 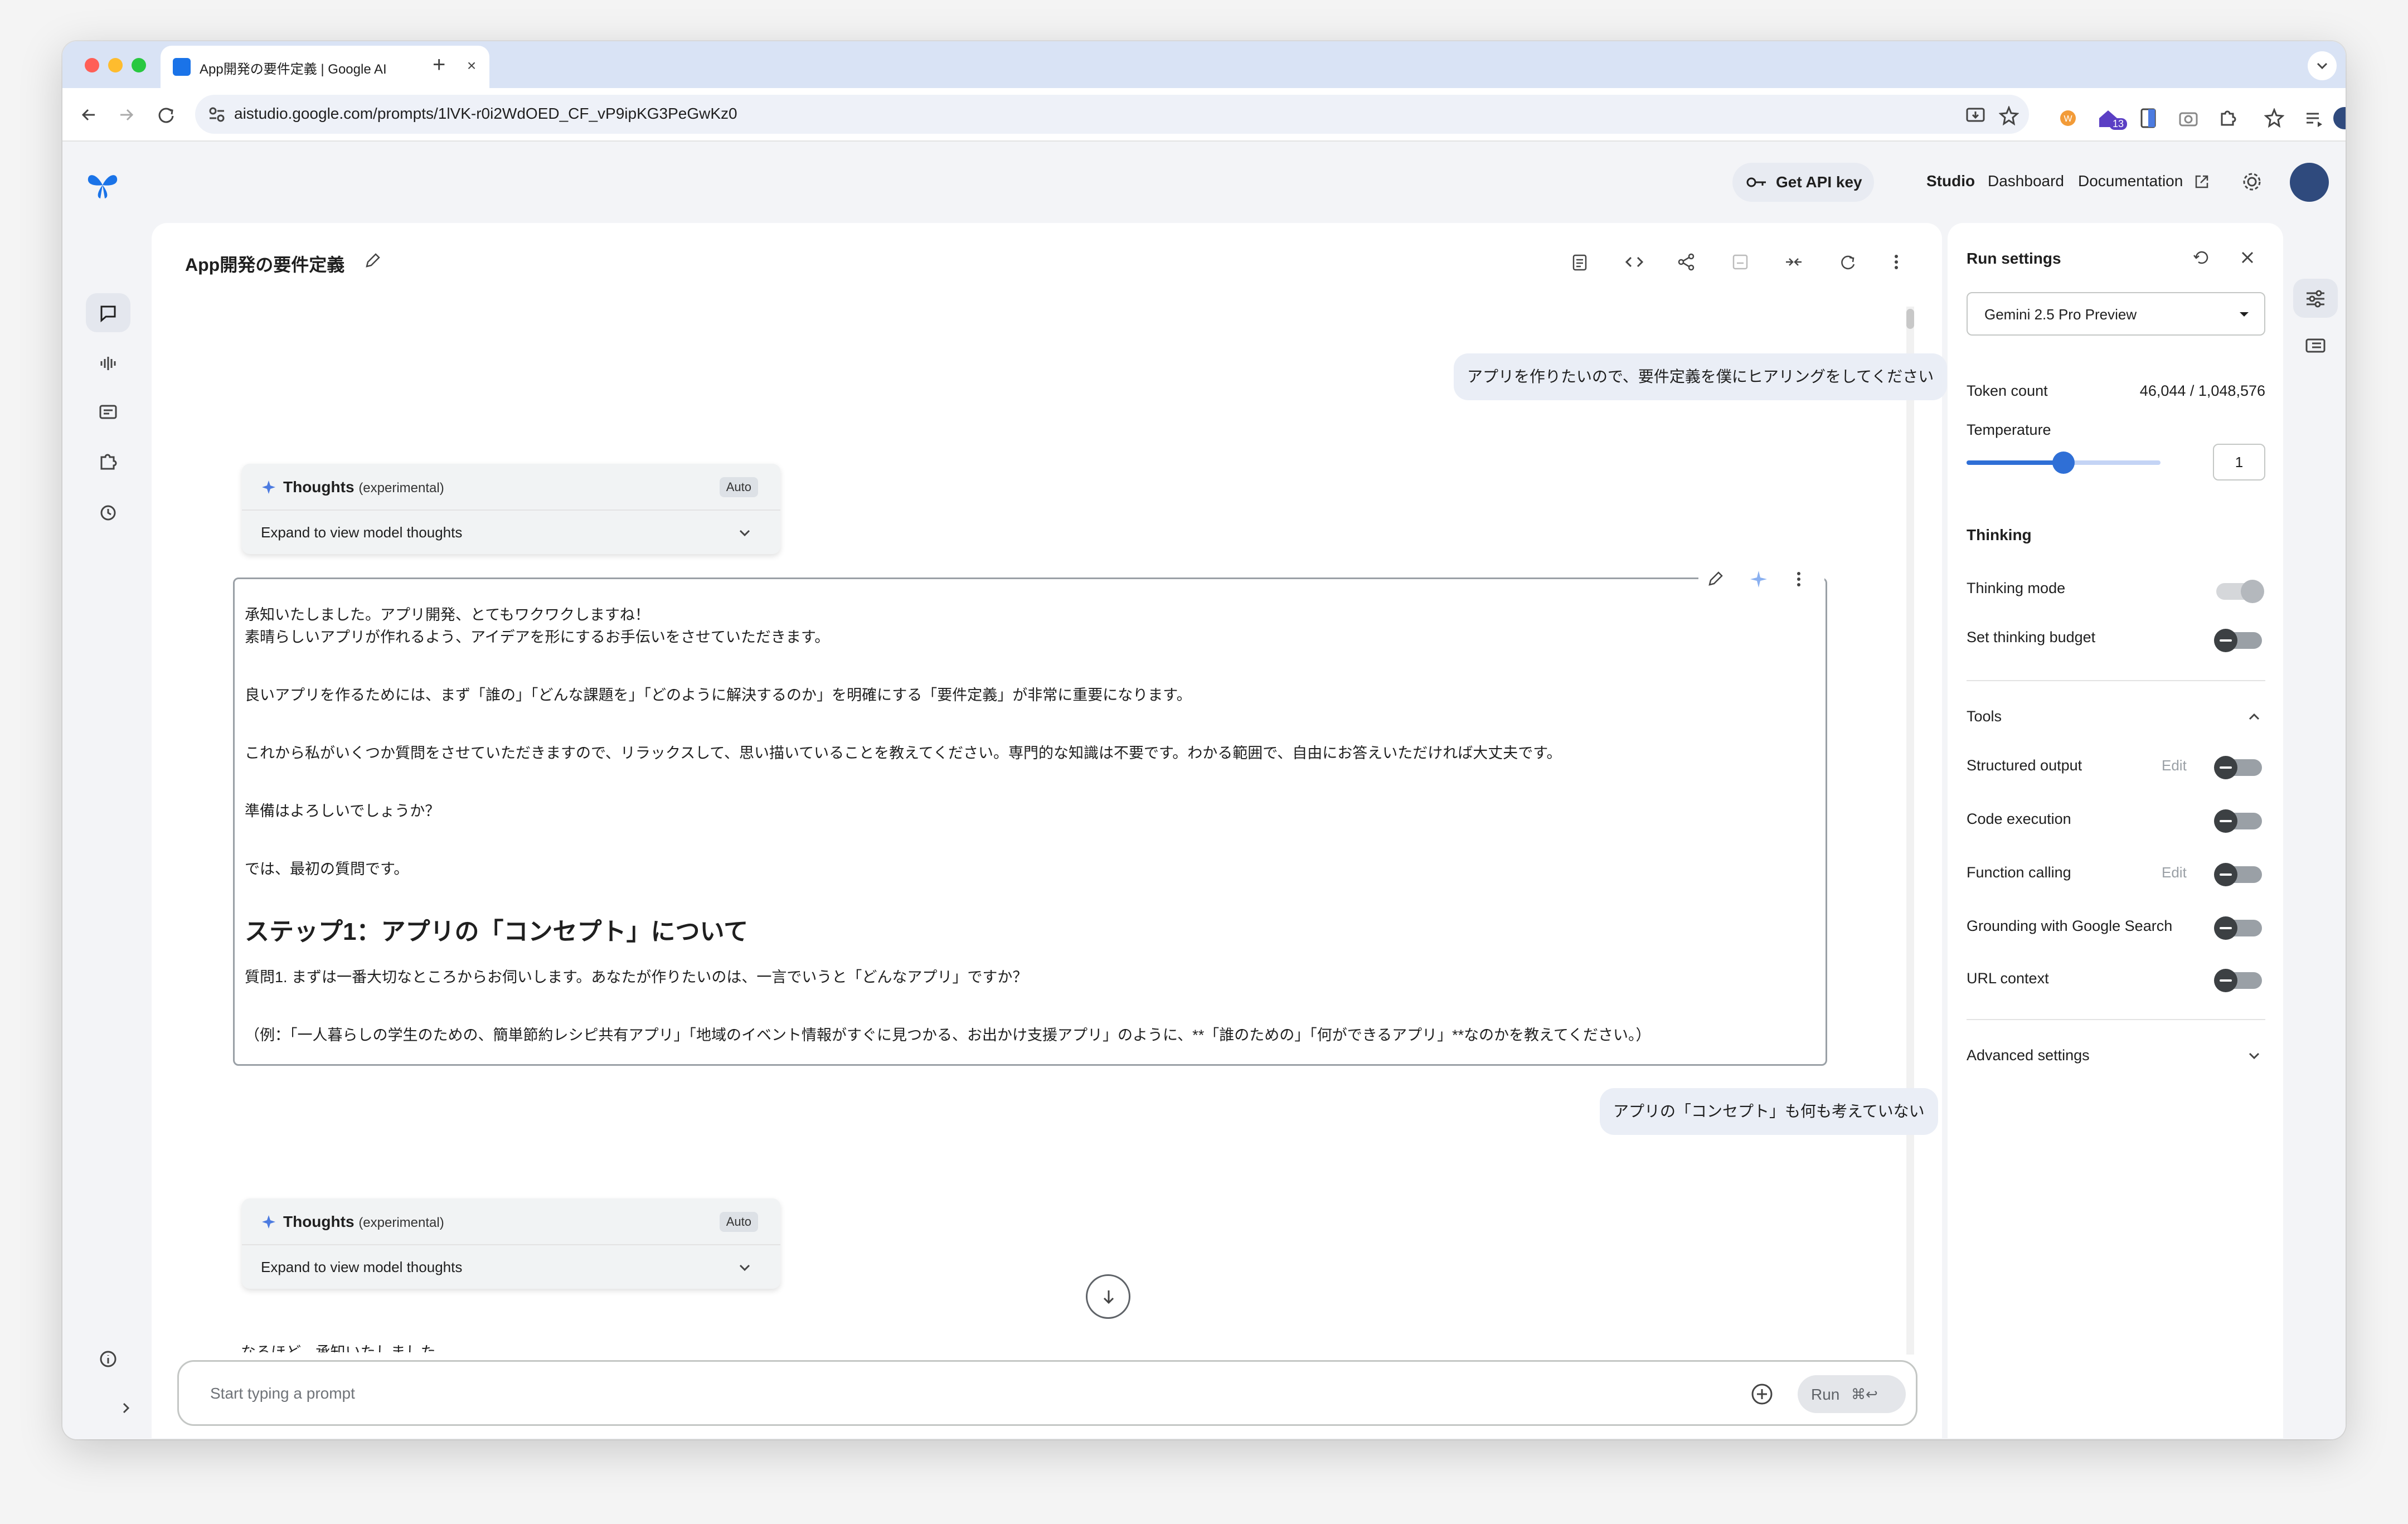 I want to click on history-icon, so click(x=108, y=513).